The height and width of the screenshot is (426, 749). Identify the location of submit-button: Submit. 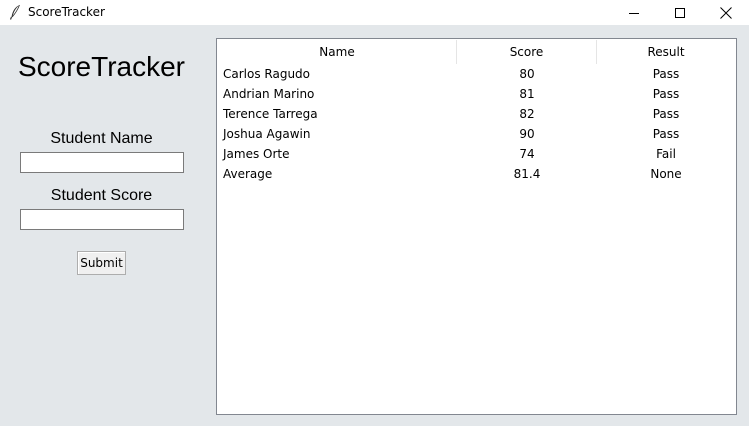
(101, 263).